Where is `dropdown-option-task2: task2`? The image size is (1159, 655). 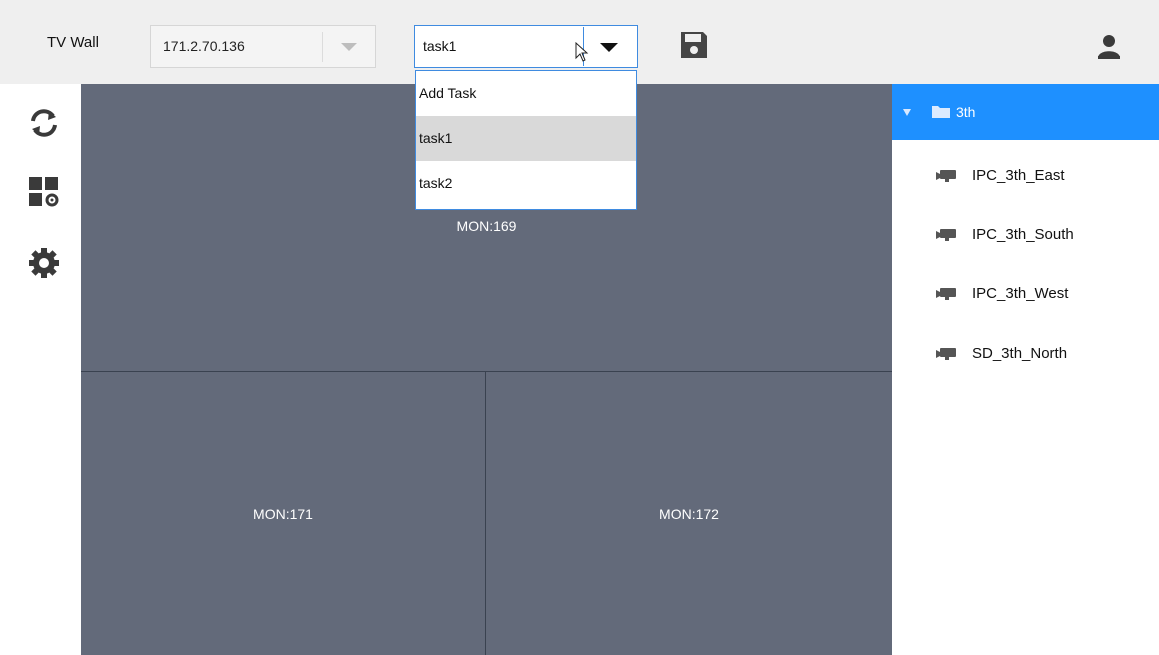 dropdown-option-task2: task2 is located at coordinates (526, 183).